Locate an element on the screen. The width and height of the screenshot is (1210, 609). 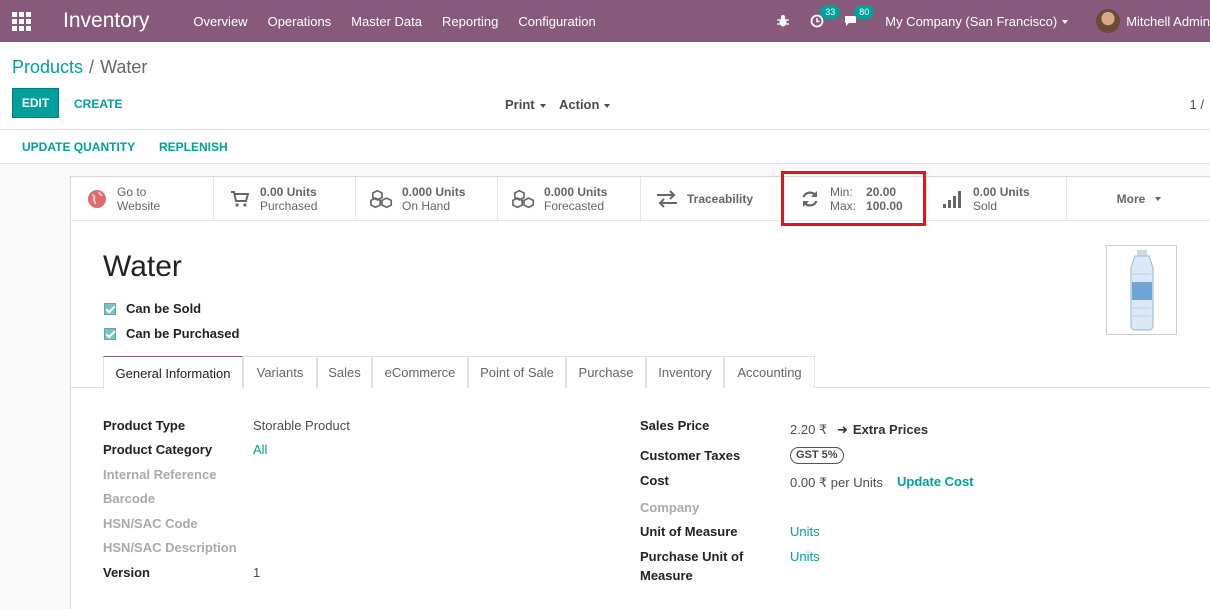
can-be-sold-checkbox: Can be Sold is located at coordinates (152, 308).